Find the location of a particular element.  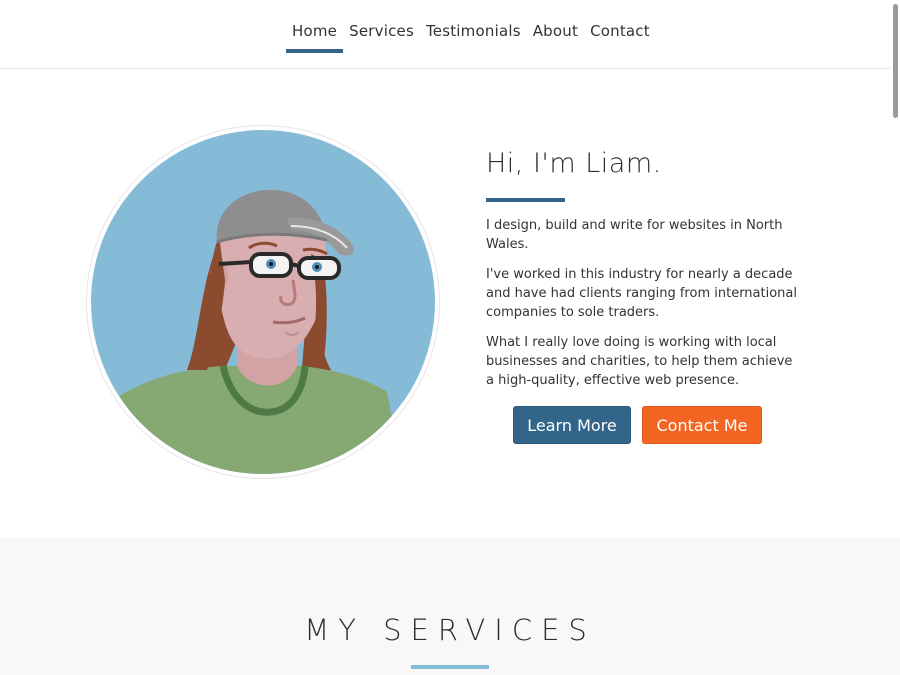

services-title: MY SERVICES is located at coordinates (450, 630).